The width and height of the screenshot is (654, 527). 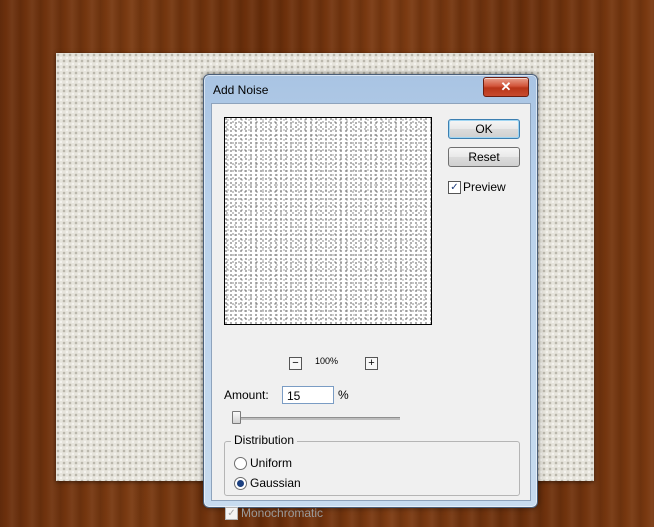 I want to click on close-button: ✕, so click(x=506, y=87).